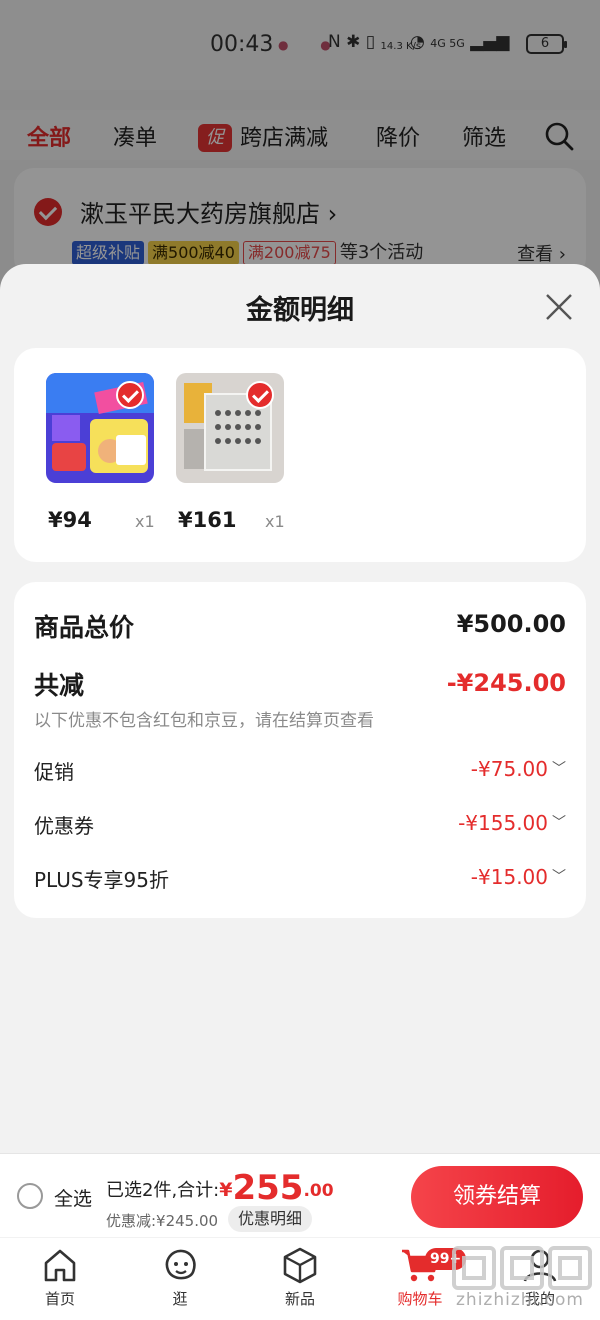 The width and height of the screenshot is (600, 1320). What do you see at coordinates (64, 826) in the screenshot?
I see `discount-label: 优惠券` at bounding box center [64, 826].